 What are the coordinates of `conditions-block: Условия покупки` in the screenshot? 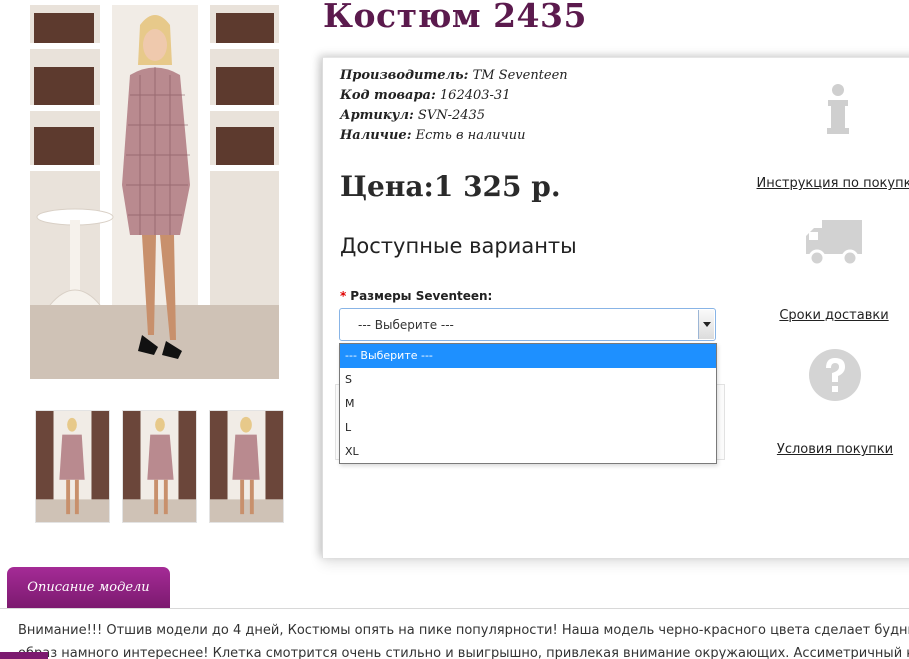 It's located at (829, 402).